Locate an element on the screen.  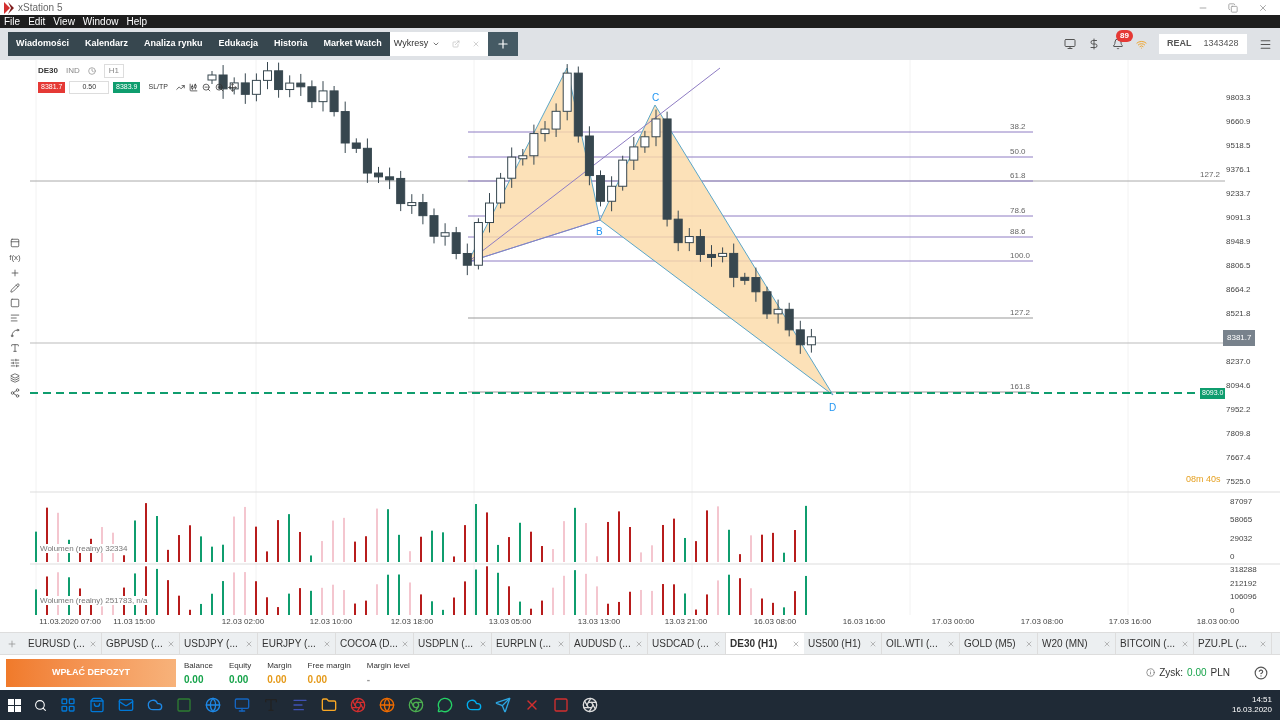
dollar-icon is located at coordinates (1094, 44).